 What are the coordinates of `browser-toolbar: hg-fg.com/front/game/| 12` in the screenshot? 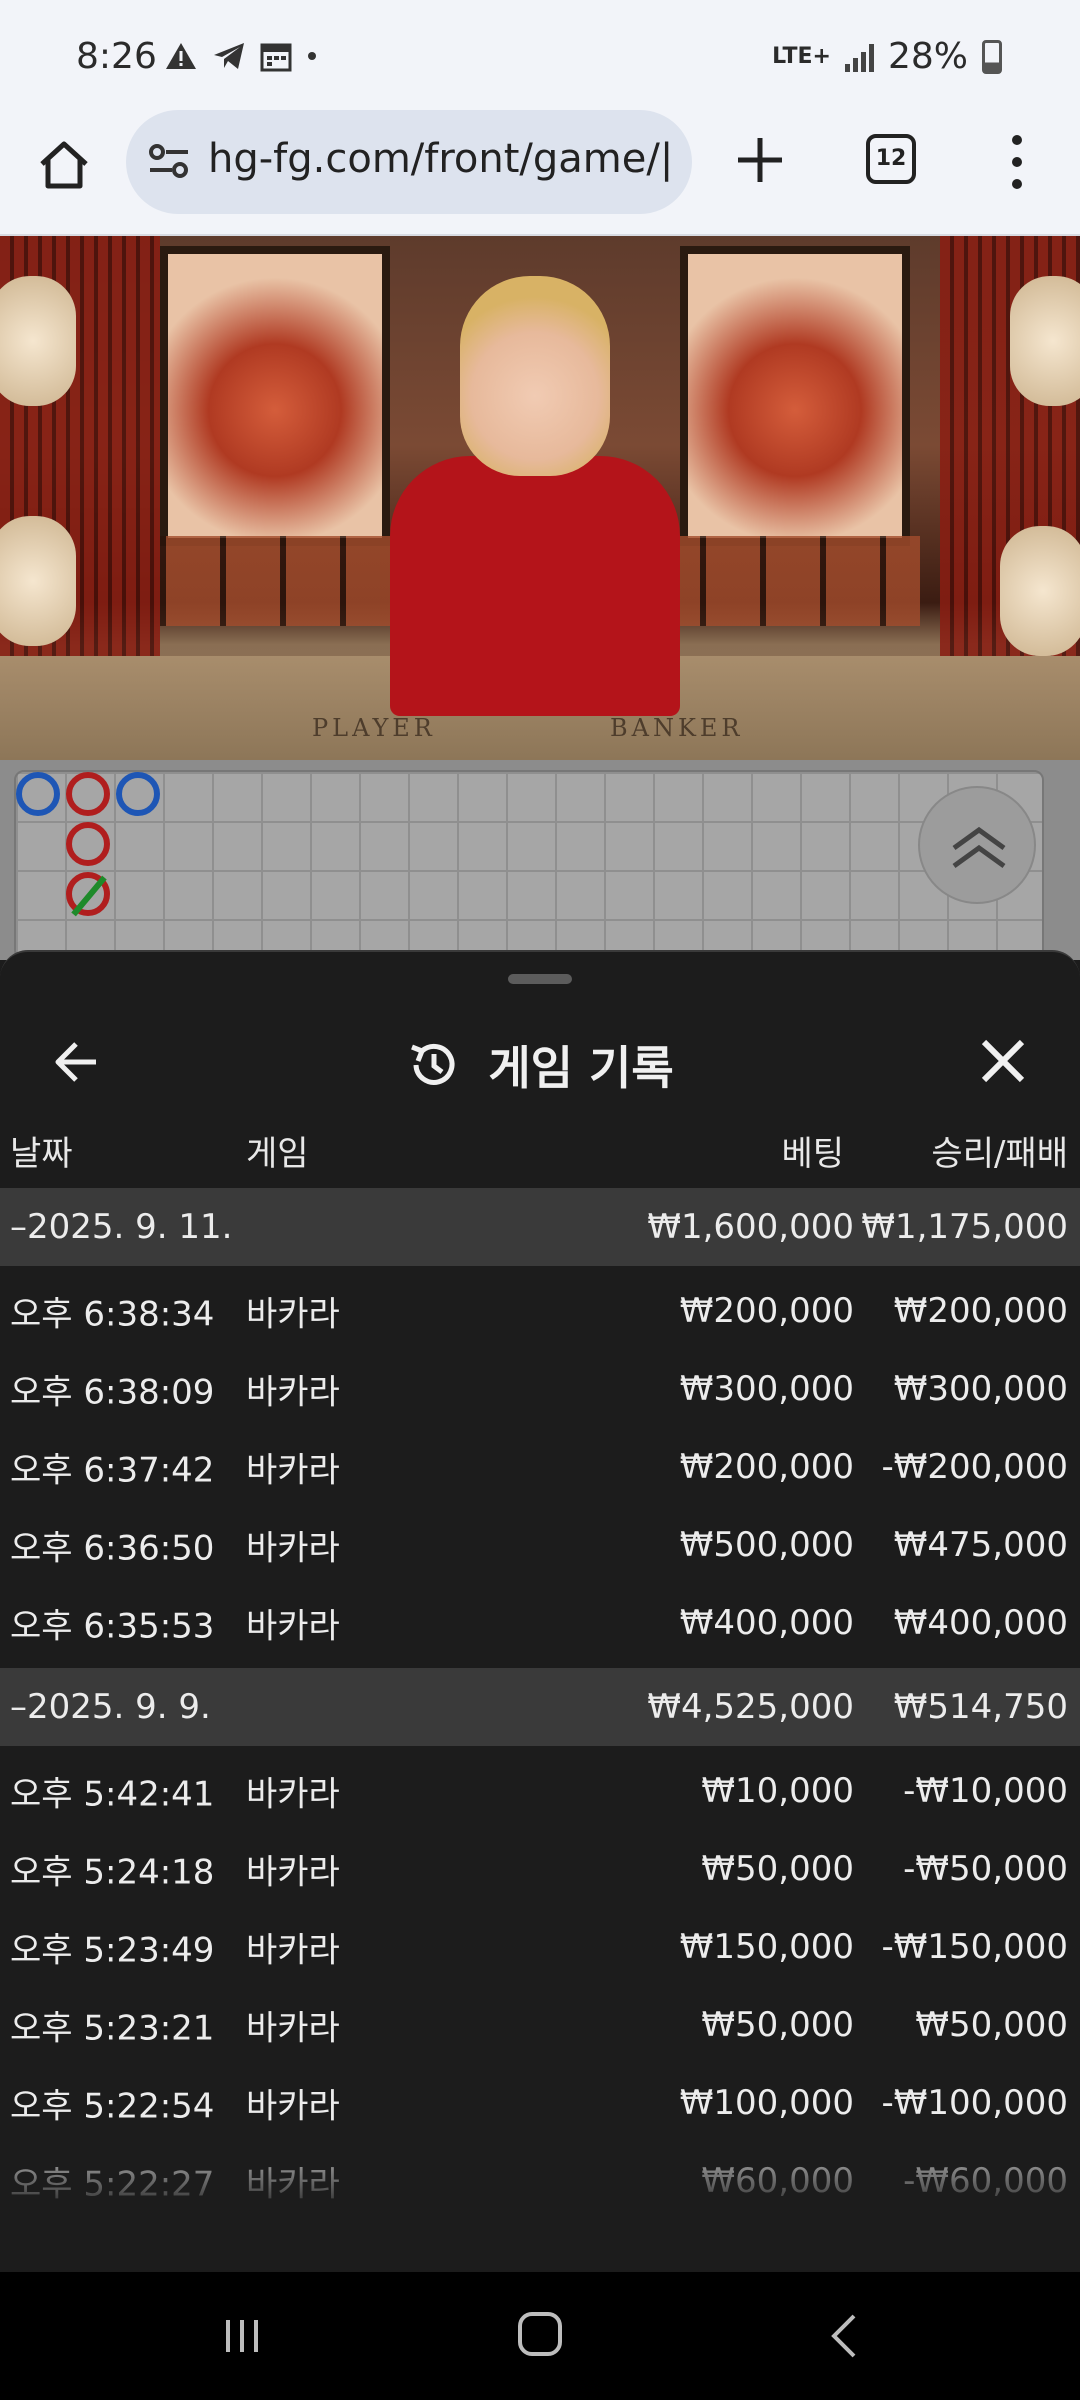 It's located at (540, 168).